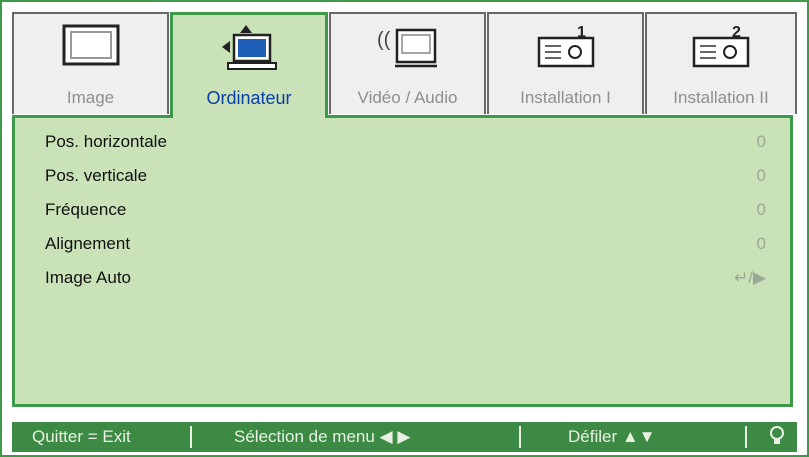  I want to click on tab-image: Image, so click(90, 63).